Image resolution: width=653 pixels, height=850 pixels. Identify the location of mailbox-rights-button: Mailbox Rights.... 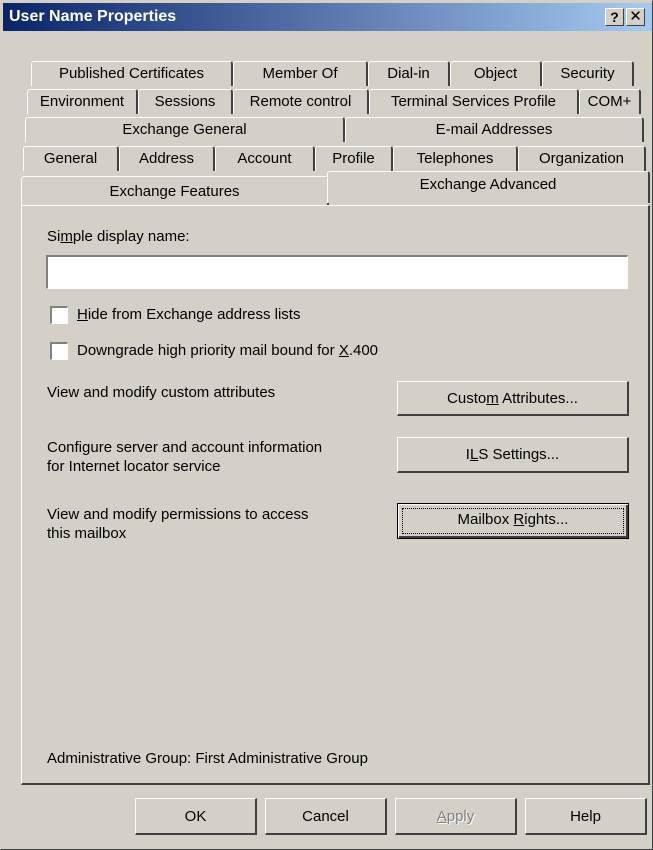
(513, 521).